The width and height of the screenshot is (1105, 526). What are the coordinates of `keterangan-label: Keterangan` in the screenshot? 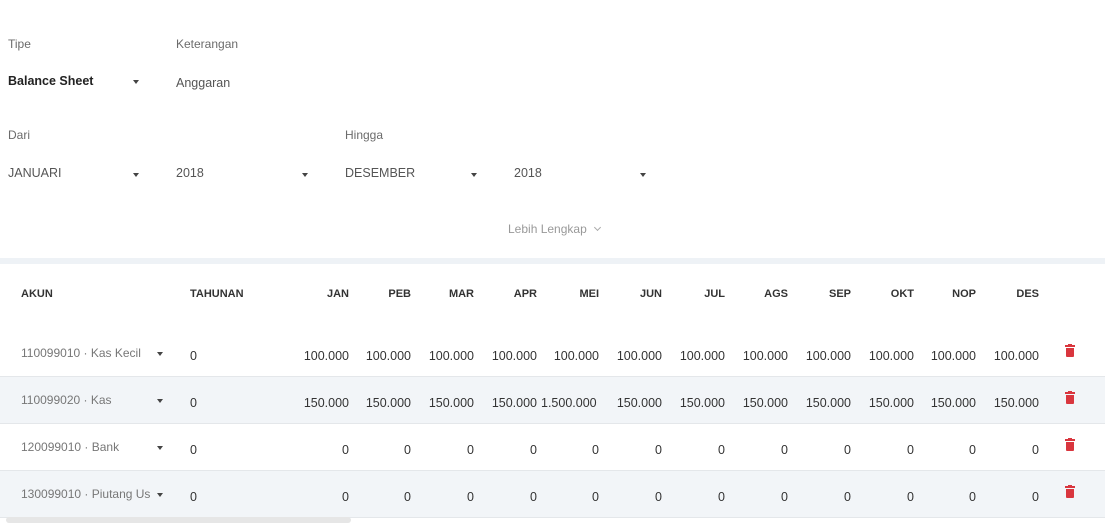 It's located at (207, 44).